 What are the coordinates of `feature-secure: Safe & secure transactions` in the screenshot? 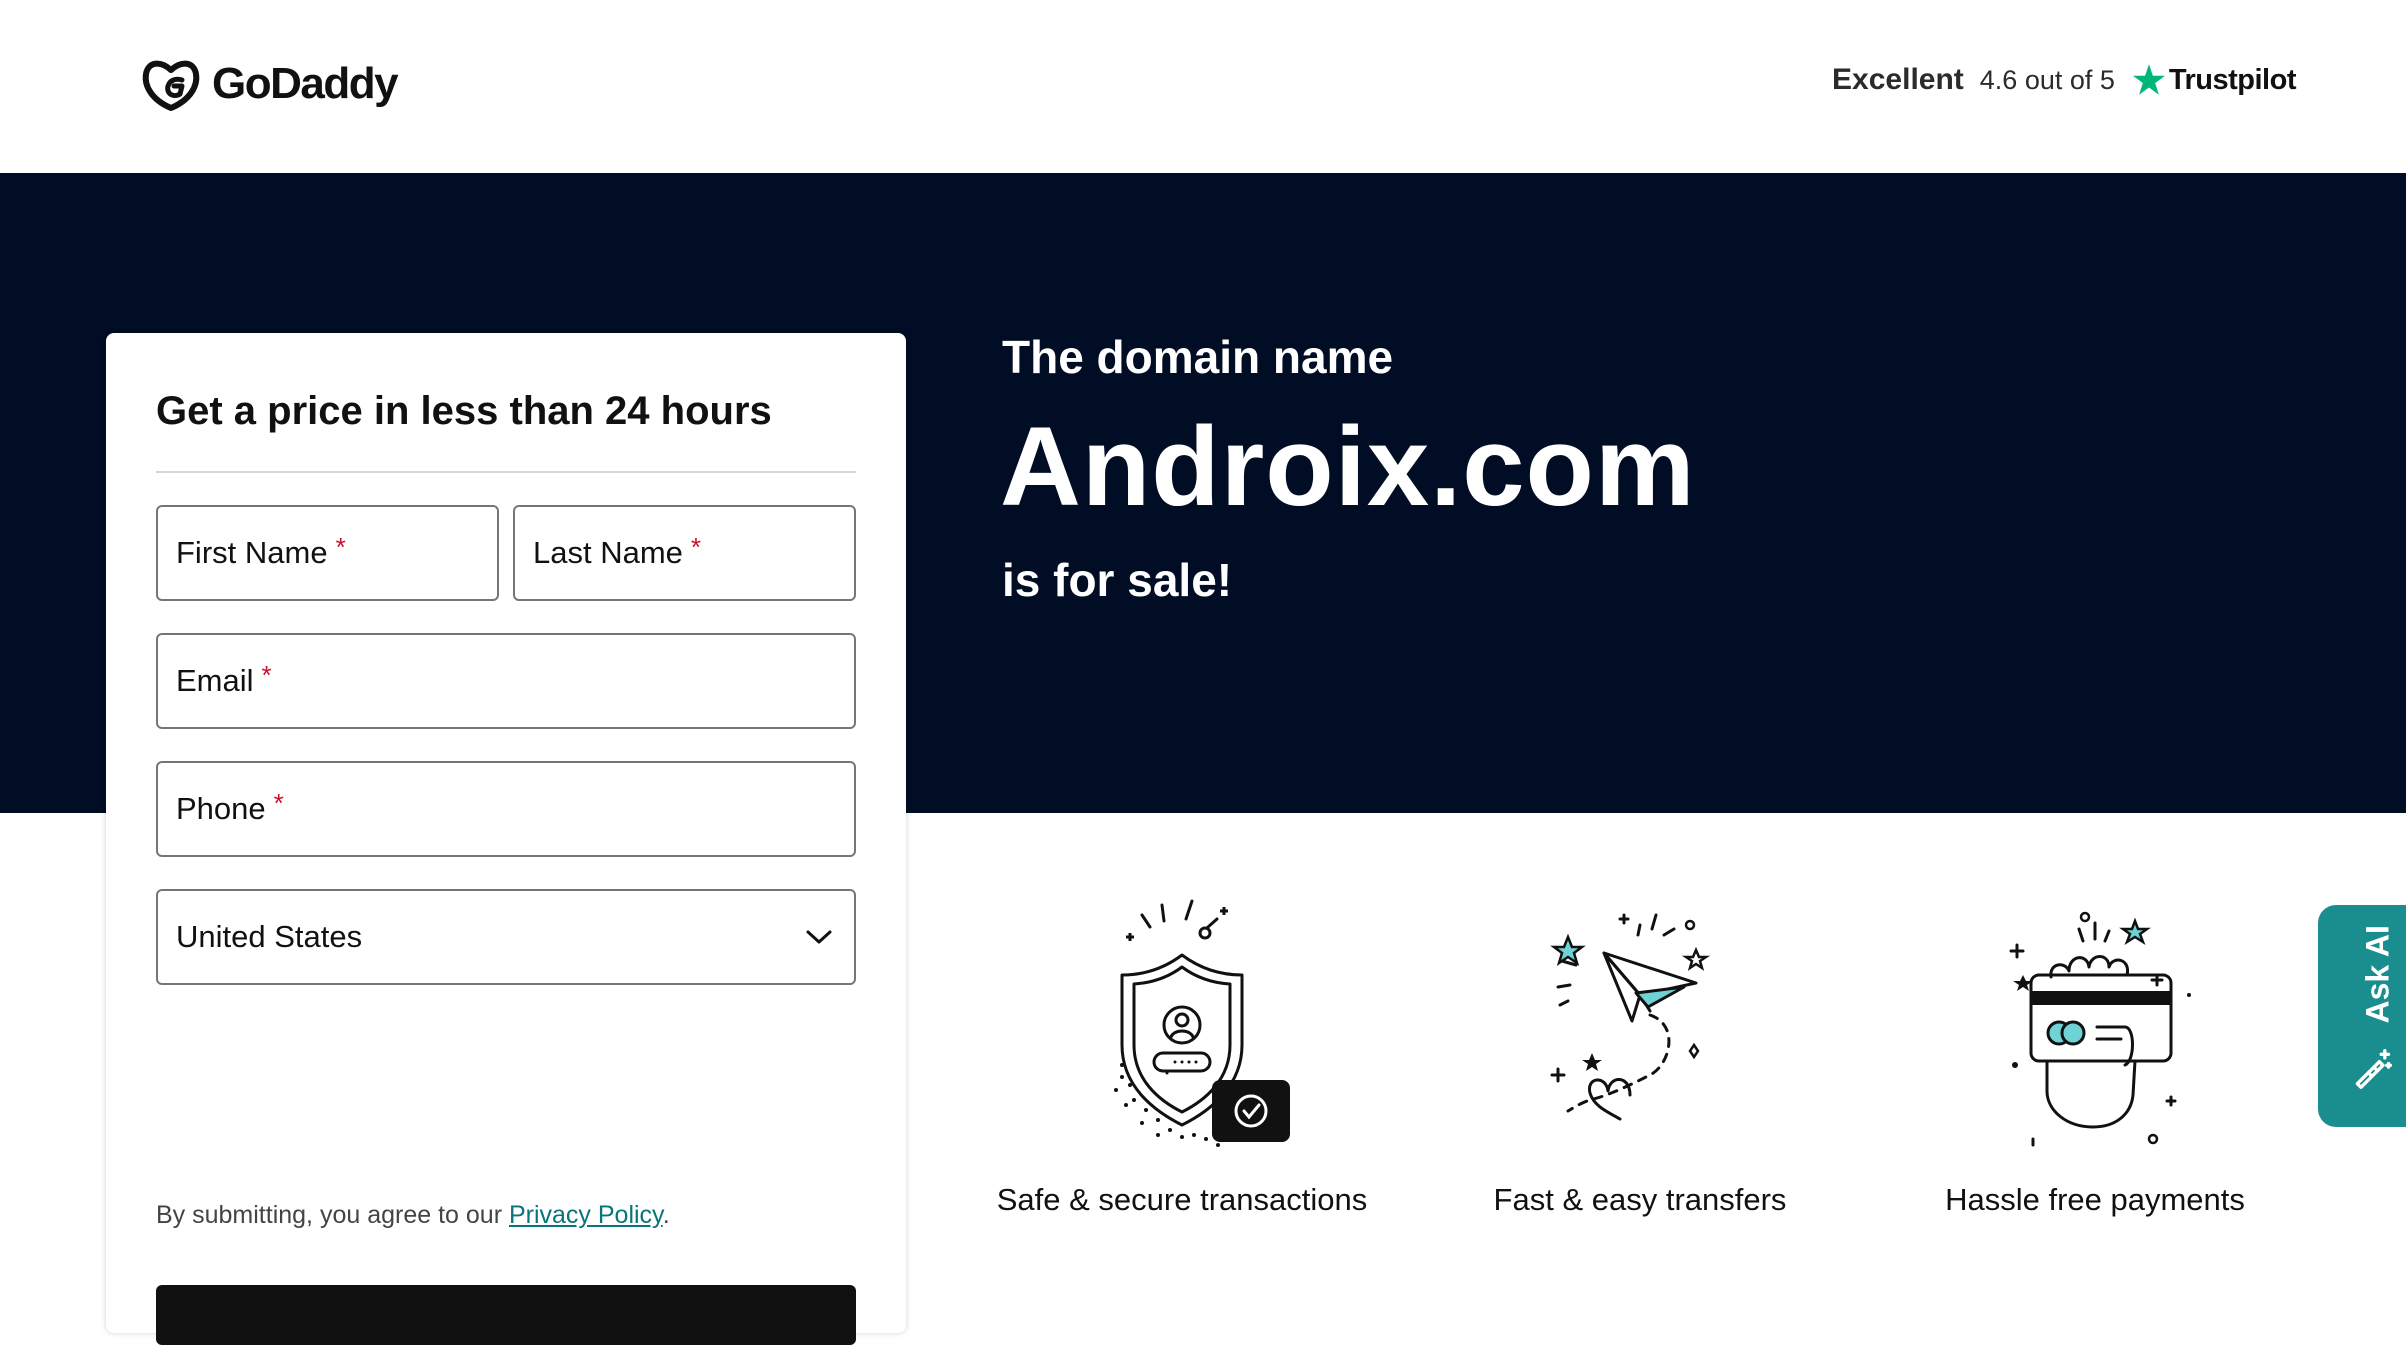 It's located at (1182, 1056).